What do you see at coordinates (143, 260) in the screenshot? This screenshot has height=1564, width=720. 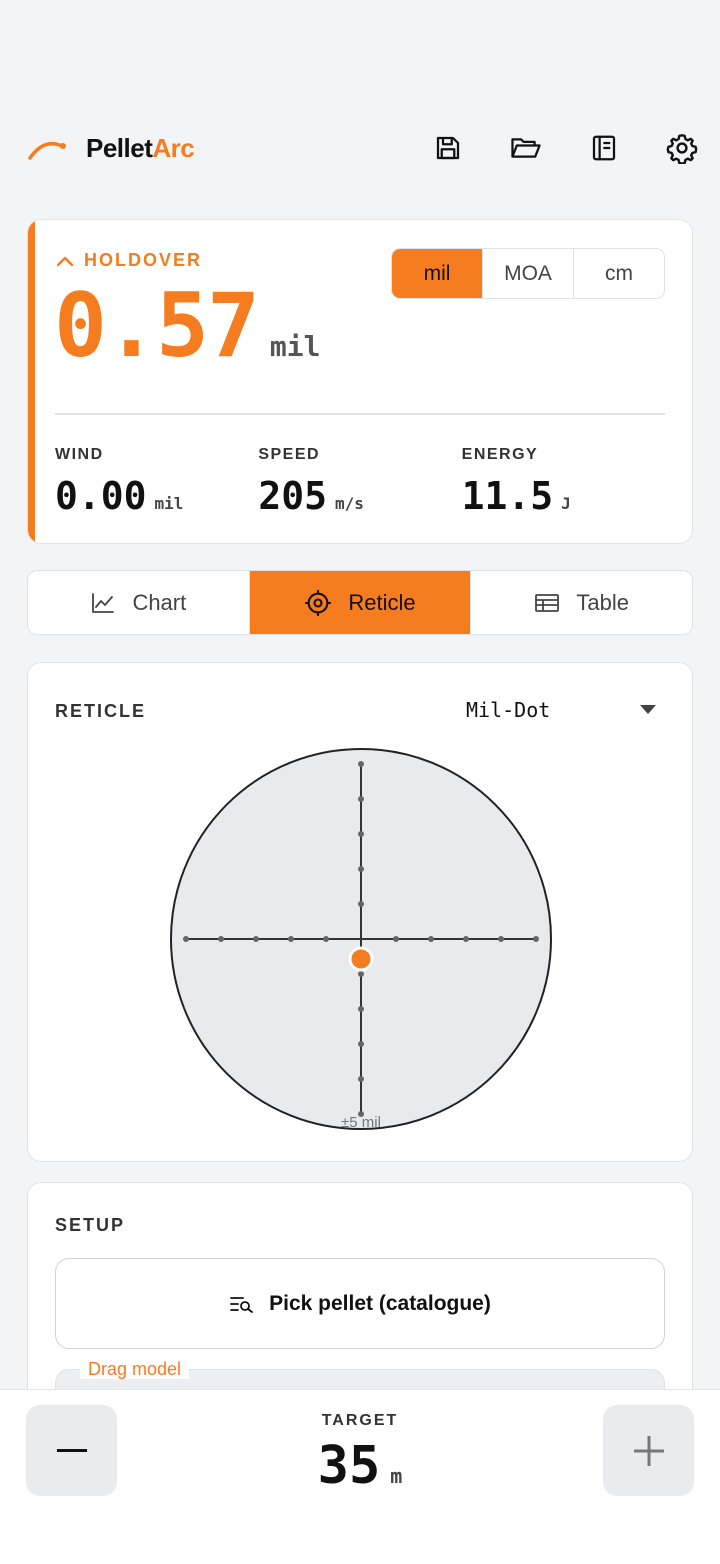 I see `holdover-label: HOLDOVER` at bounding box center [143, 260].